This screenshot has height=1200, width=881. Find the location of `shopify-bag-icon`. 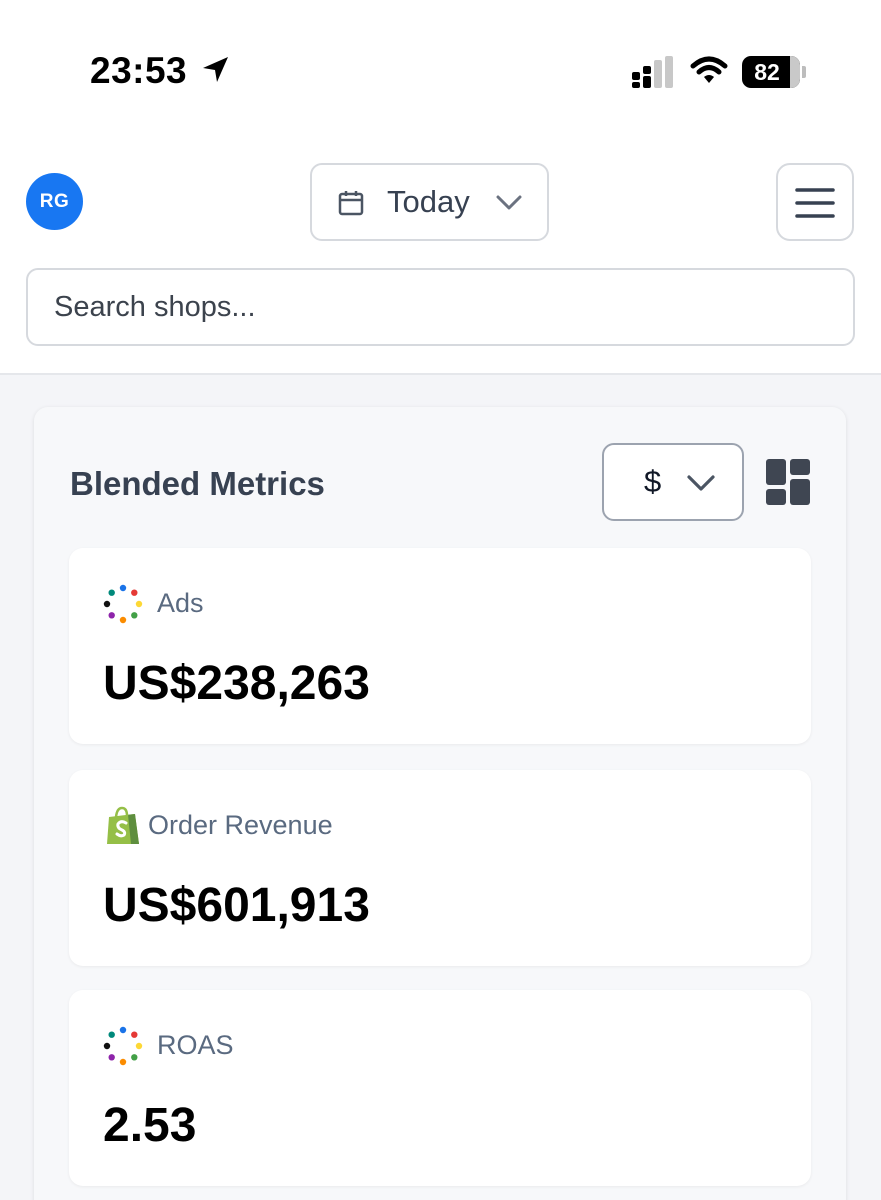

shopify-bag-icon is located at coordinates (123, 825).